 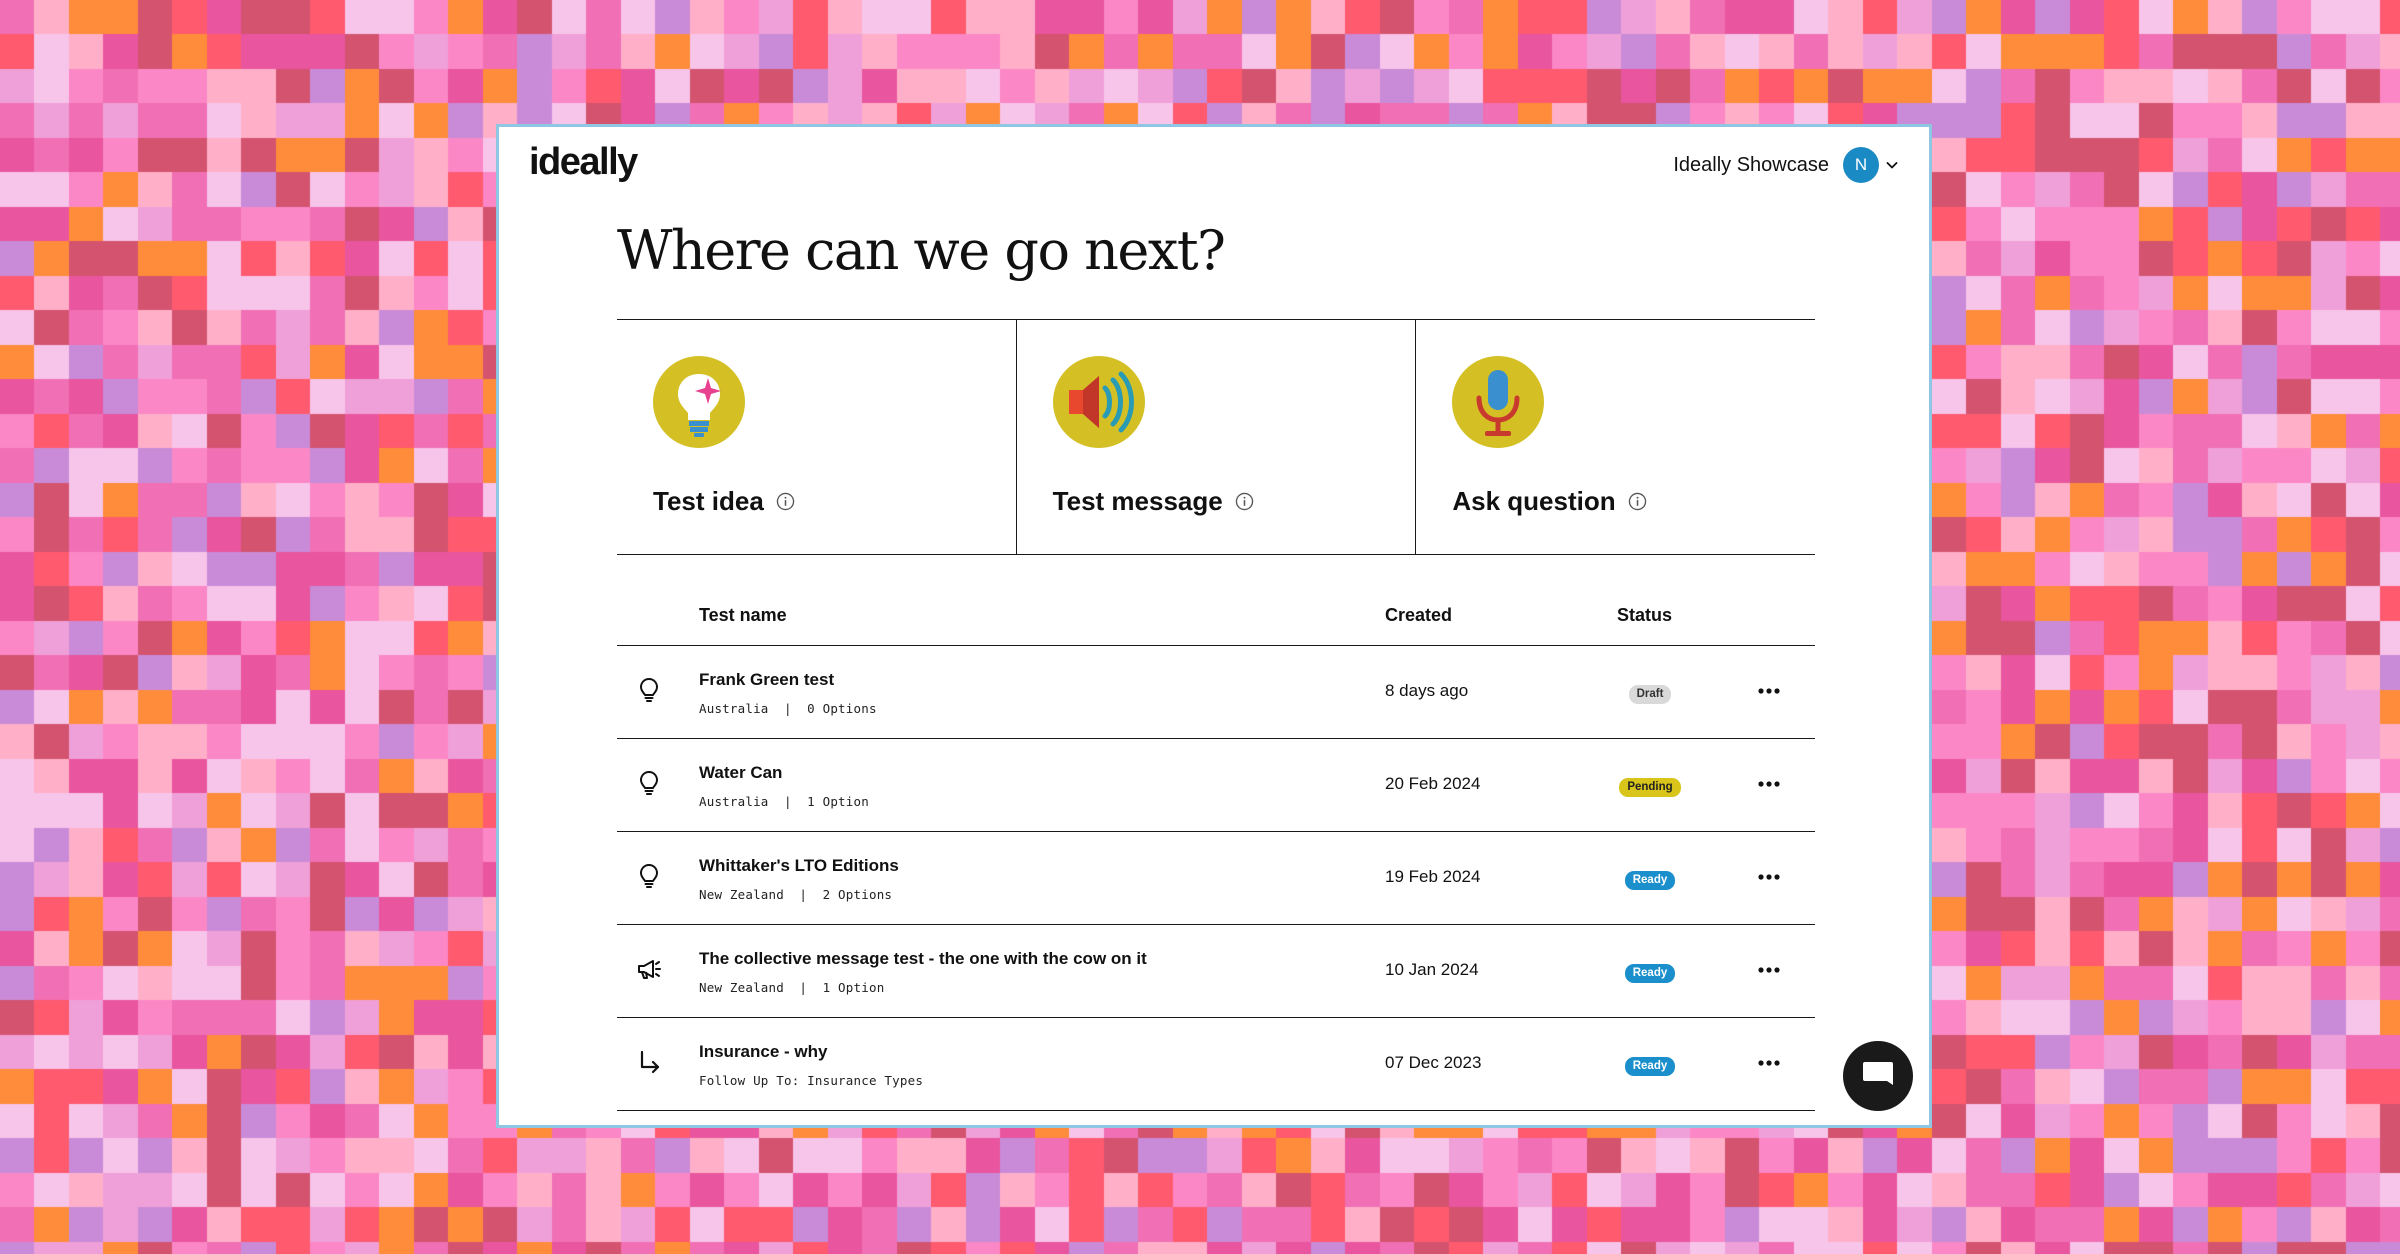 What do you see at coordinates (1137, 501) in the screenshot?
I see `card-label-text: Test message` at bounding box center [1137, 501].